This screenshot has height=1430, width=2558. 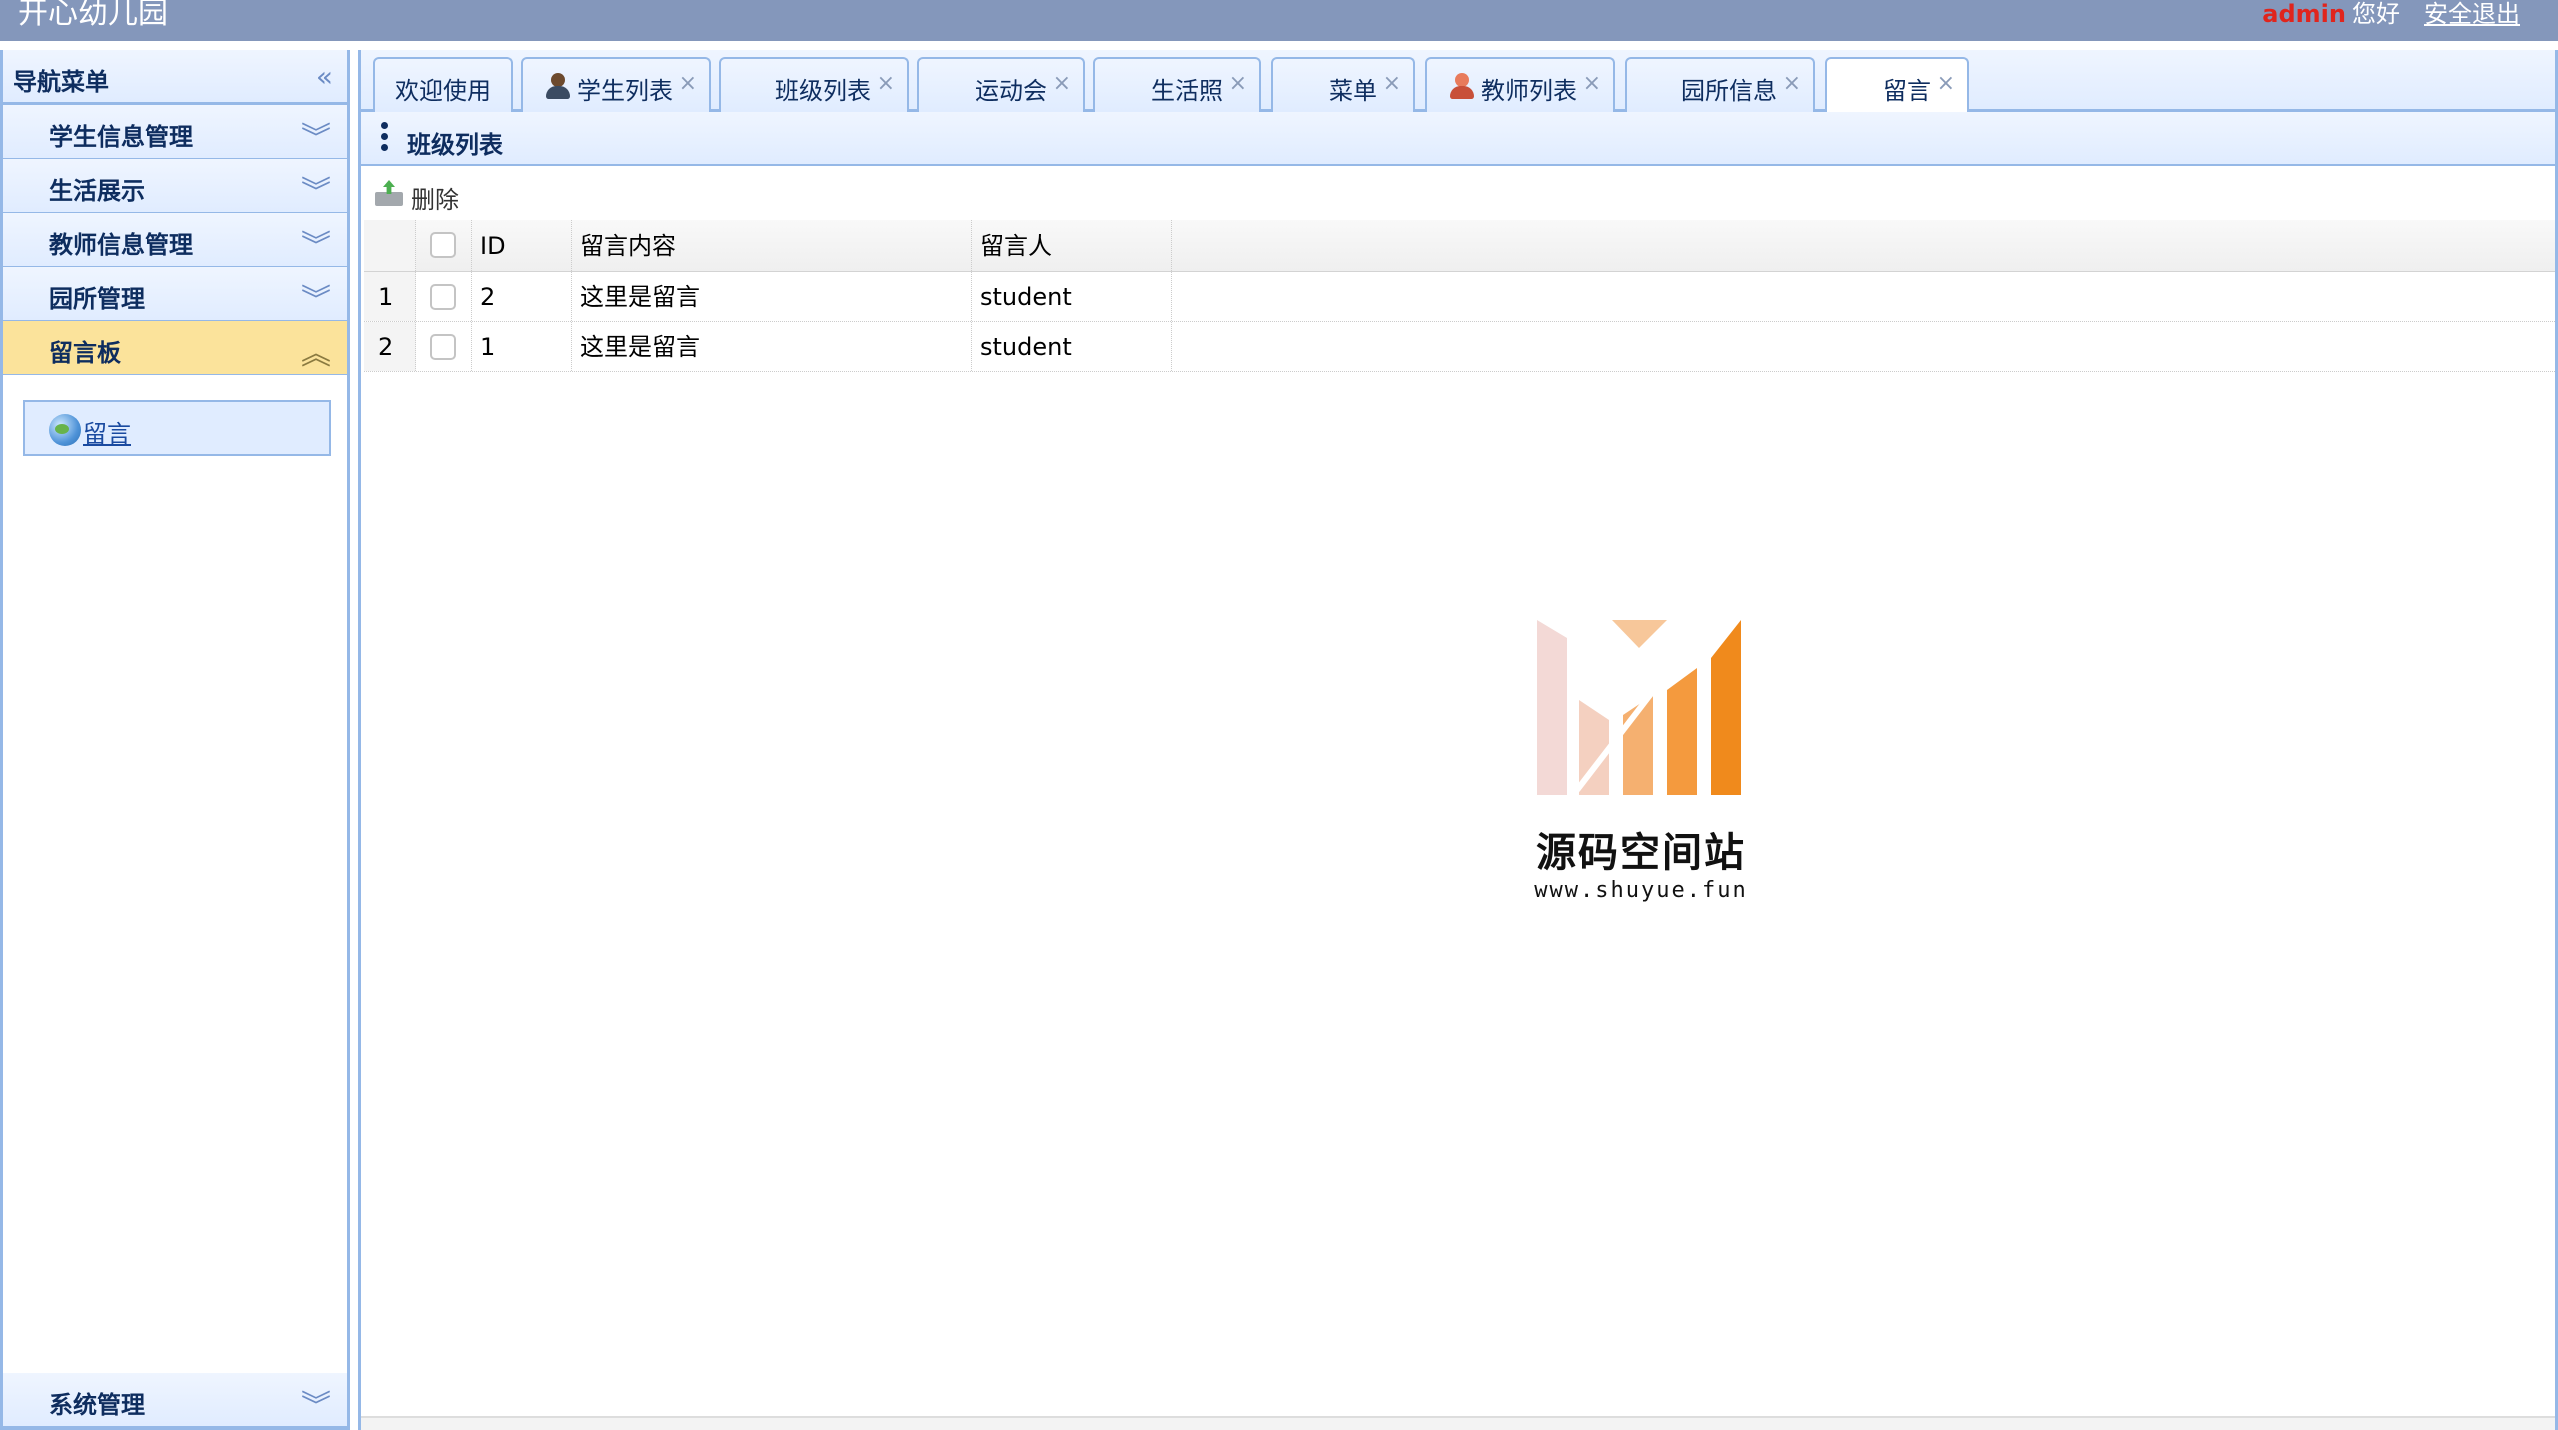 What do you see at coordinates (175, 77) in the screenshot?
I see `sidebar-header: 导航菜单 «` at bounding box center [175, 77].